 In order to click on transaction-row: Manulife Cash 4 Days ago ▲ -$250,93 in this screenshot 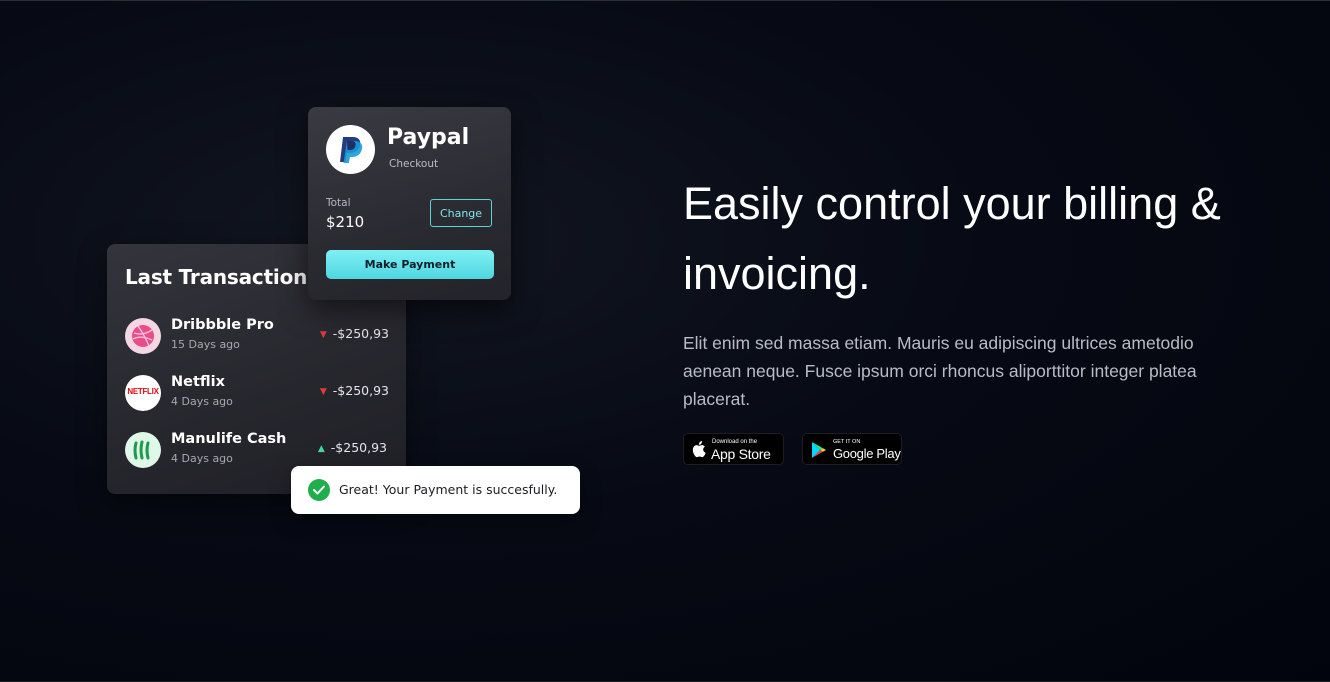, I will do `click(257, 450)`.